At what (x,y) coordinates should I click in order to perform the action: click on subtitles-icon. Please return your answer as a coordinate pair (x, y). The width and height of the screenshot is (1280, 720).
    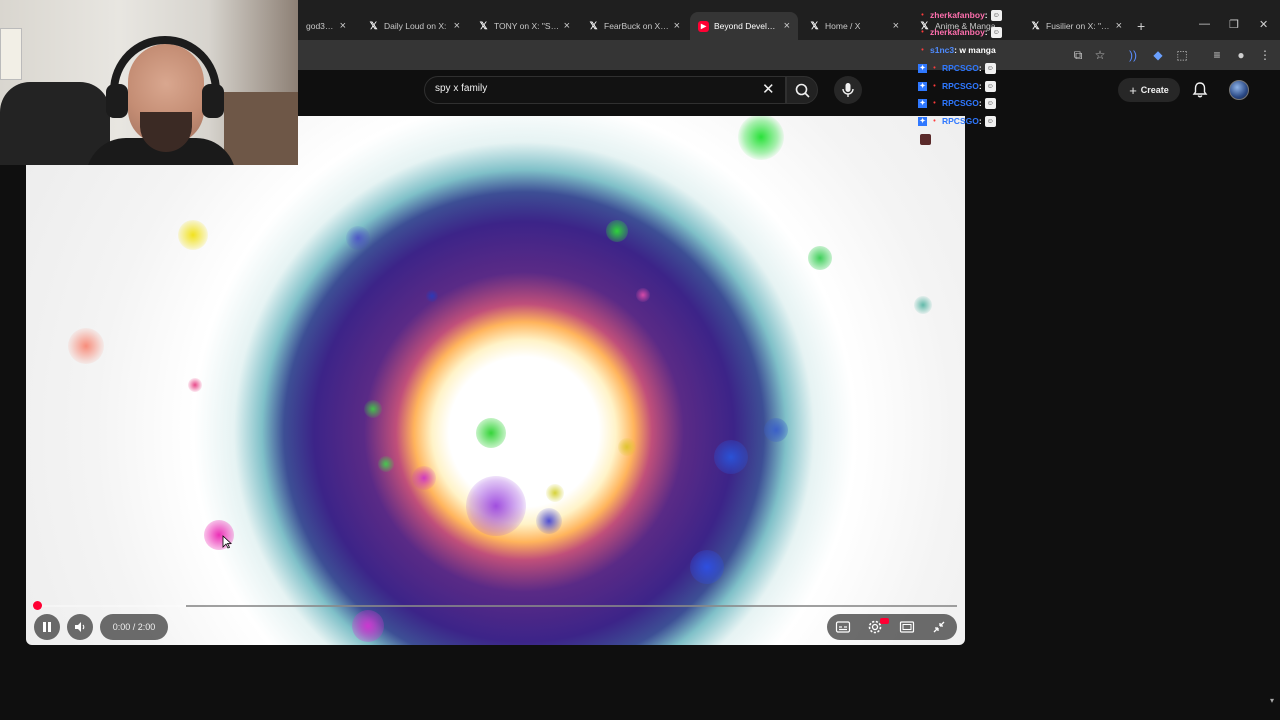
    Looking at the image, I should click on (843, 627).